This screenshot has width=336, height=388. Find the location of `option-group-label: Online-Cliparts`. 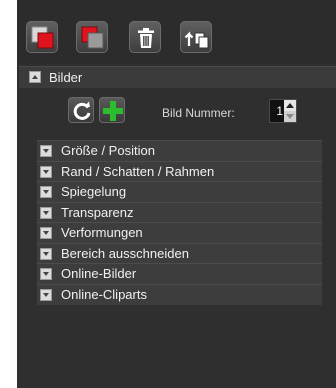

option-group-label: Online-Cliparts is located at coordinates (104, 294).